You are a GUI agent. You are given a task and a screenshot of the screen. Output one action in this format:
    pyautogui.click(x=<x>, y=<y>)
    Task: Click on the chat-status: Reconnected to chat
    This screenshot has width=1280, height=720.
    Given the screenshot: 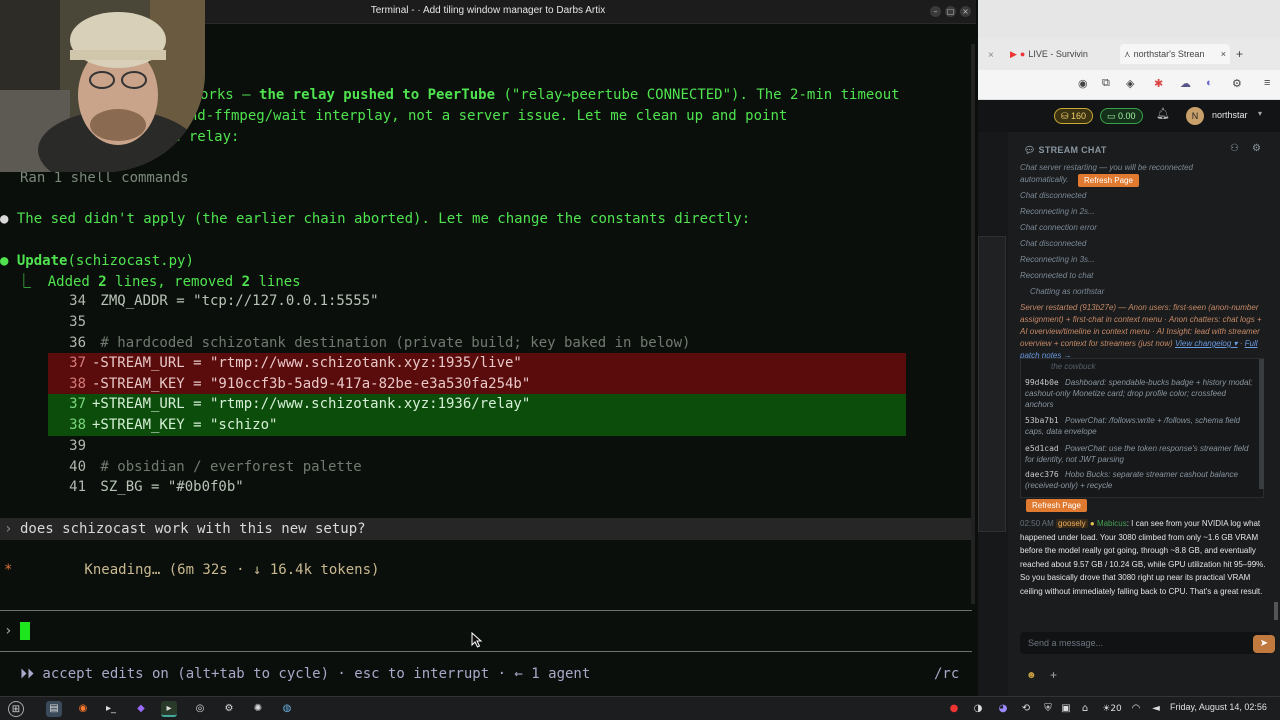 What is the action you would take?
    pyautogui.click(x=1057, y=275)
    